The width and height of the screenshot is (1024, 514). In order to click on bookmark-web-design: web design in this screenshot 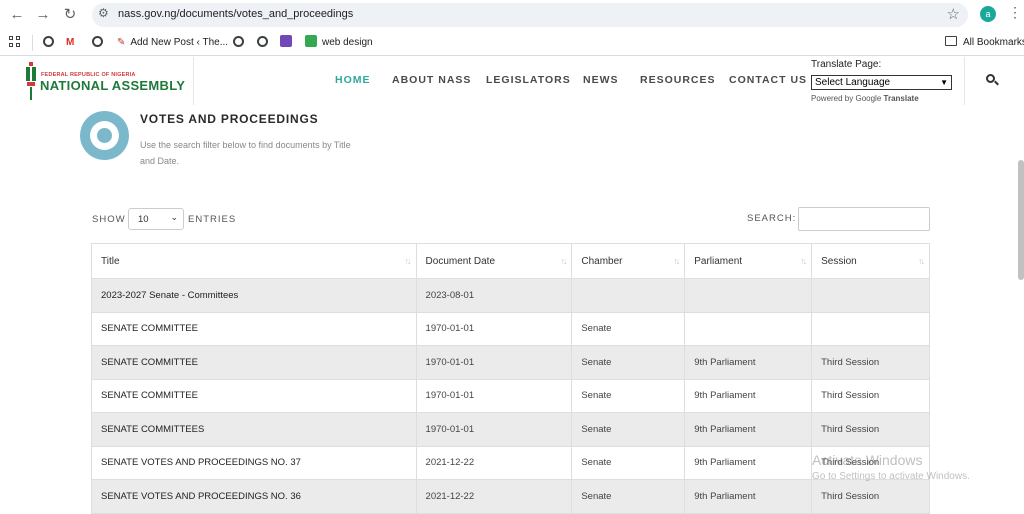, I will do `click(339, 43)`.